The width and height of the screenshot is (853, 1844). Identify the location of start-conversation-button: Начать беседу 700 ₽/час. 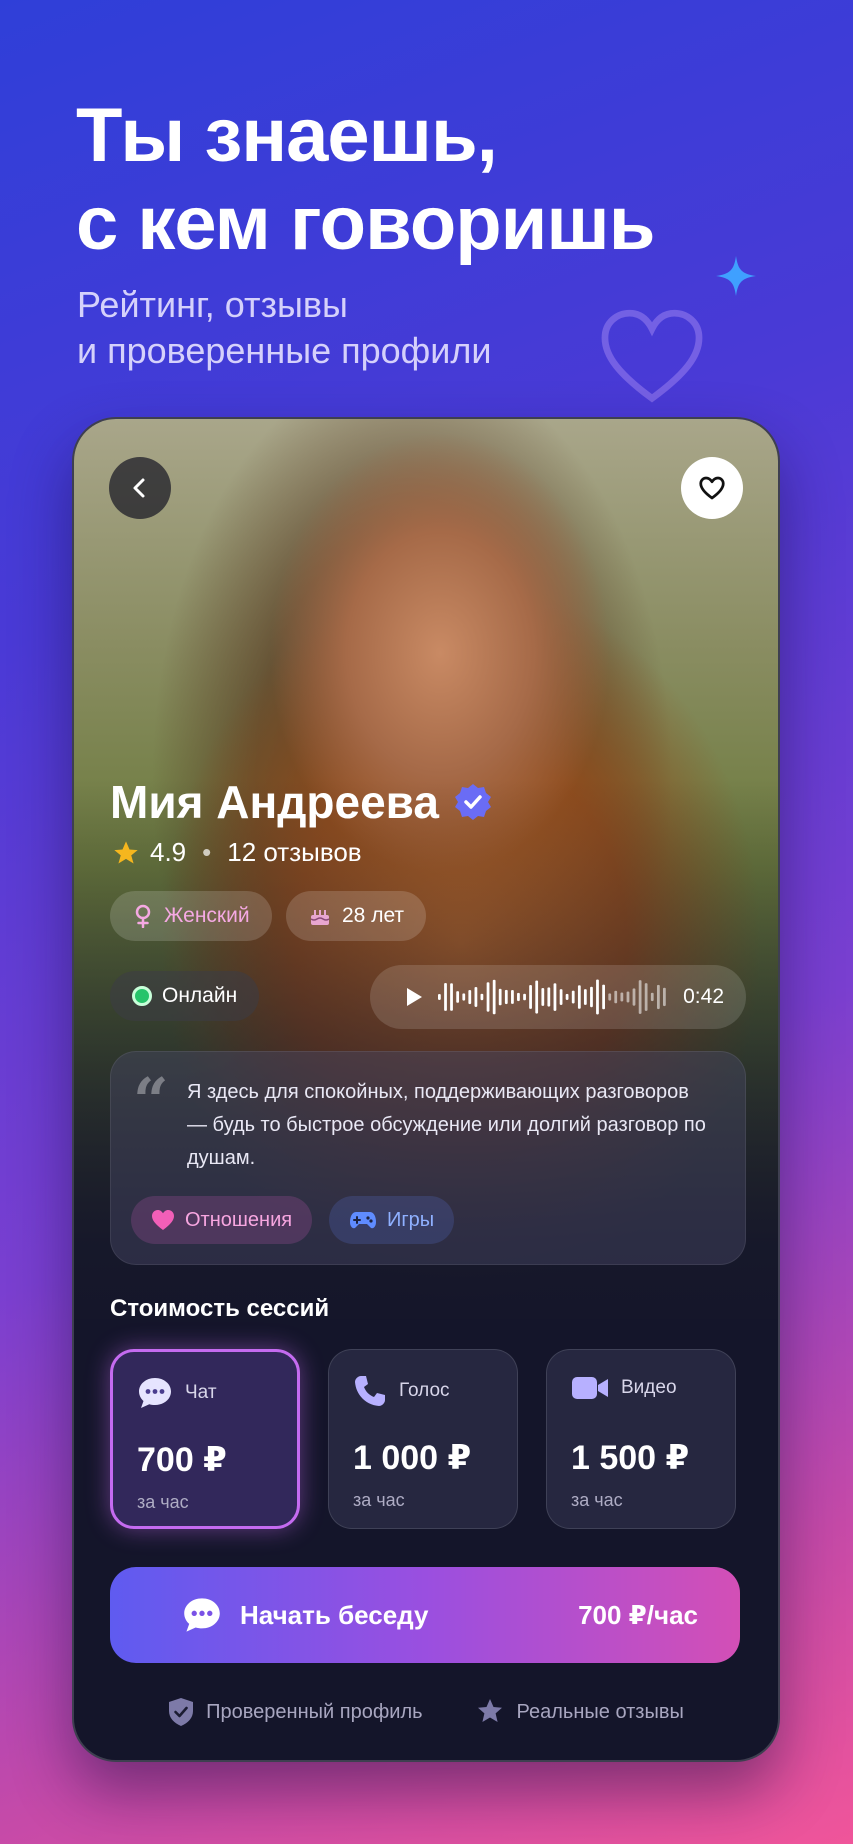
(425, 1615).